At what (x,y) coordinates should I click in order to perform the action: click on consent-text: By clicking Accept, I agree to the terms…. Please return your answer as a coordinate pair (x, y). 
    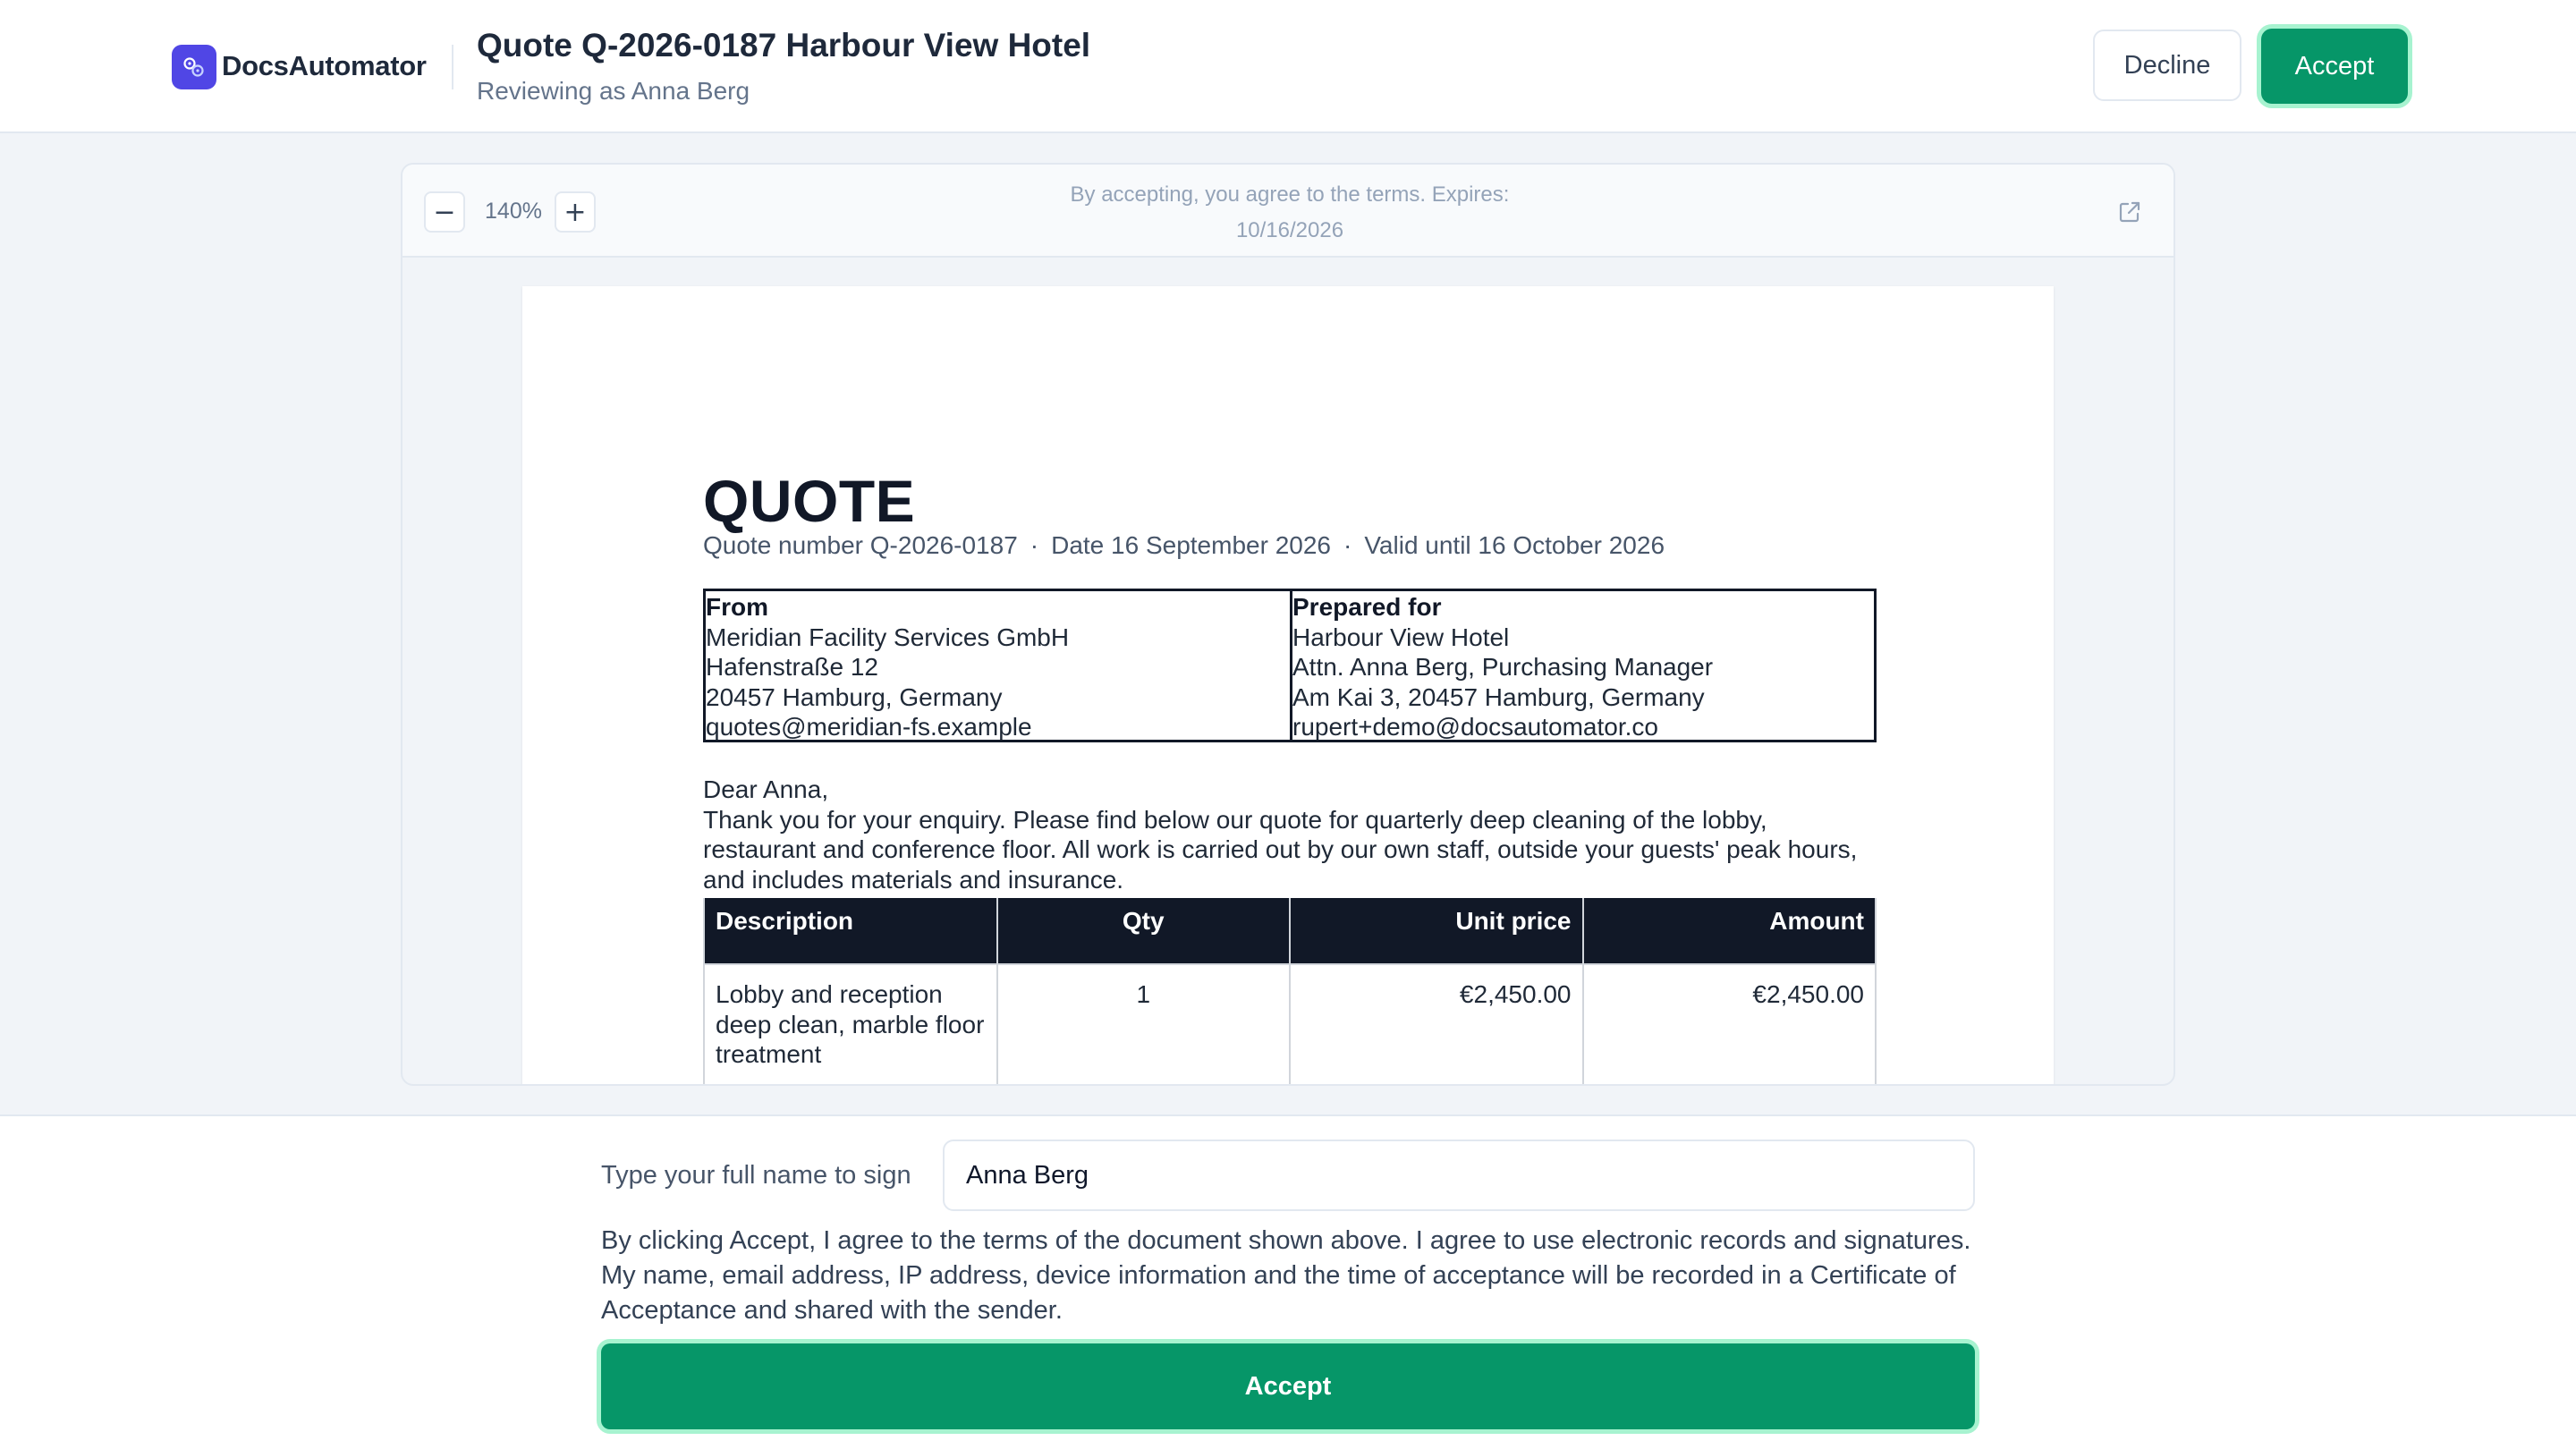
    Looking at the image, I should click on (1286, 1275).